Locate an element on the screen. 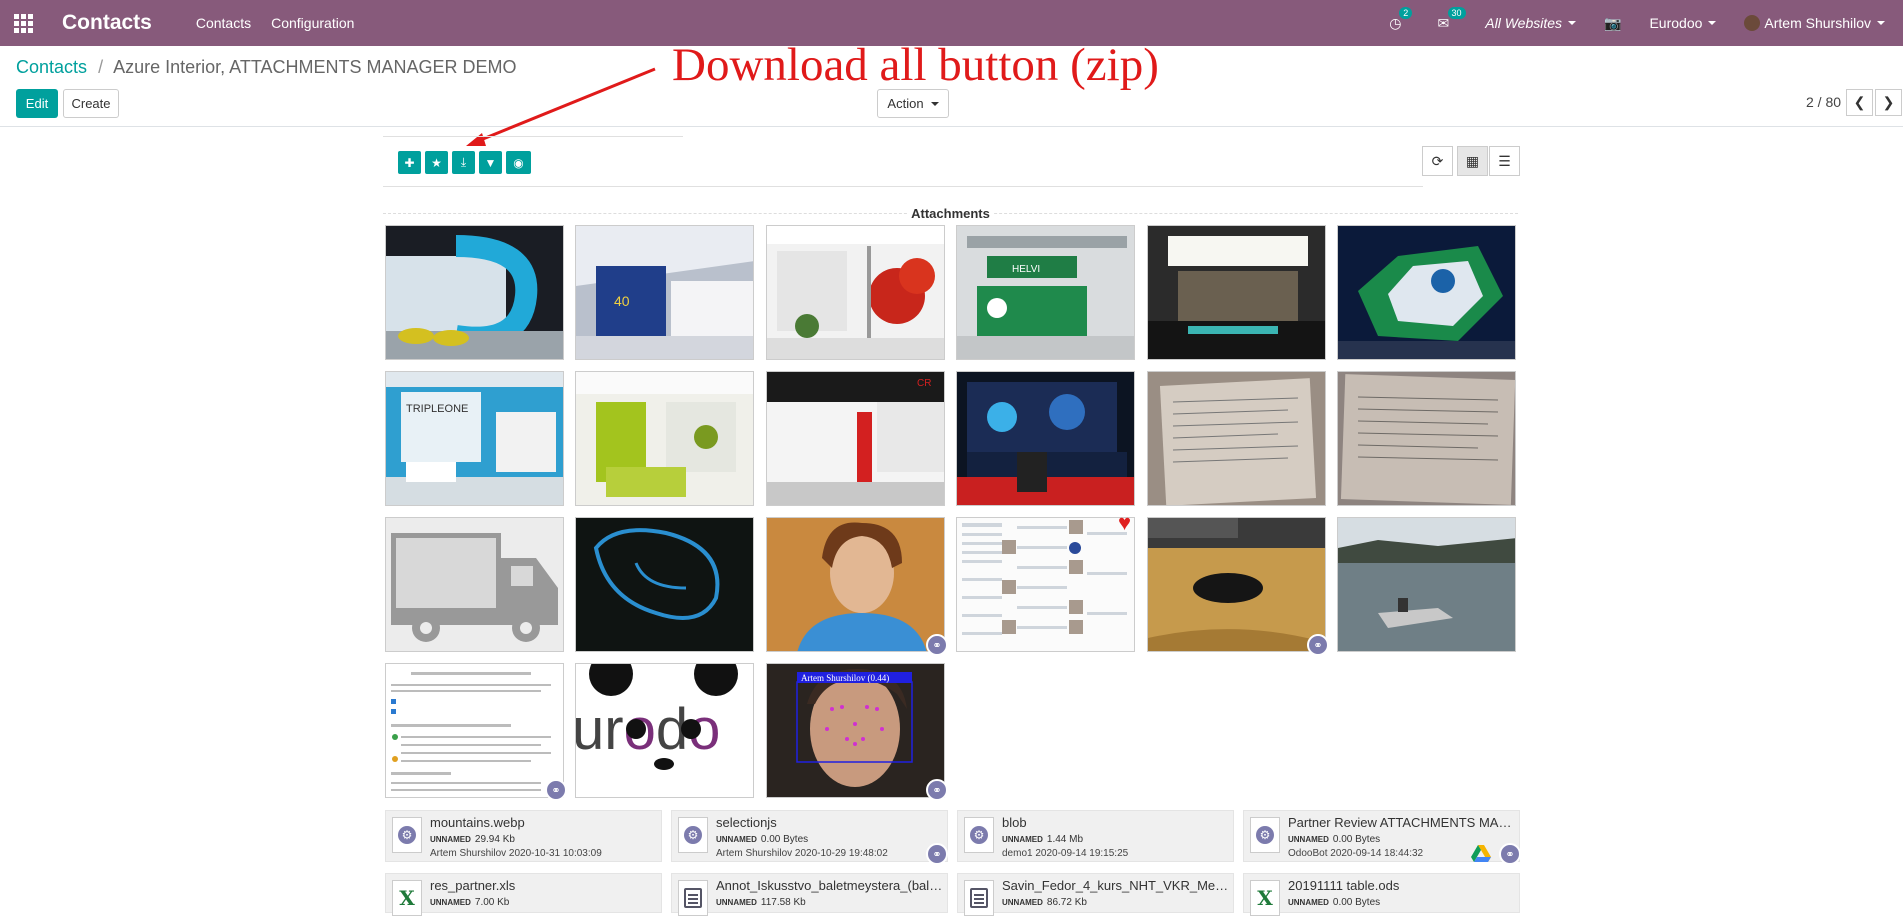 Image resolution: width=1903 pixels, height=916 pixels. add-attachment-button: ✚ is located at coordinates (409, 162).